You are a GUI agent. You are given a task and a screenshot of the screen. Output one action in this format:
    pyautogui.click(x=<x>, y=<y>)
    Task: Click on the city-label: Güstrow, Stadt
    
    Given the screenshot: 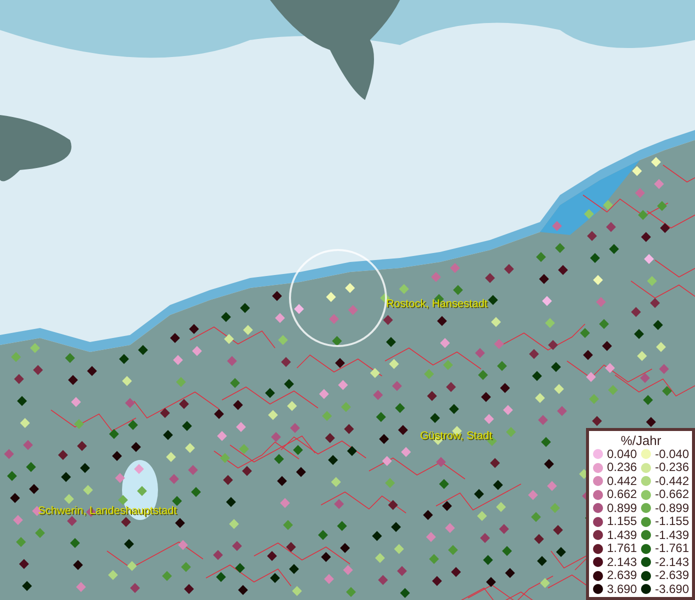 What is the action you would take?
    pyautogui.click(x=456, y=436)
    